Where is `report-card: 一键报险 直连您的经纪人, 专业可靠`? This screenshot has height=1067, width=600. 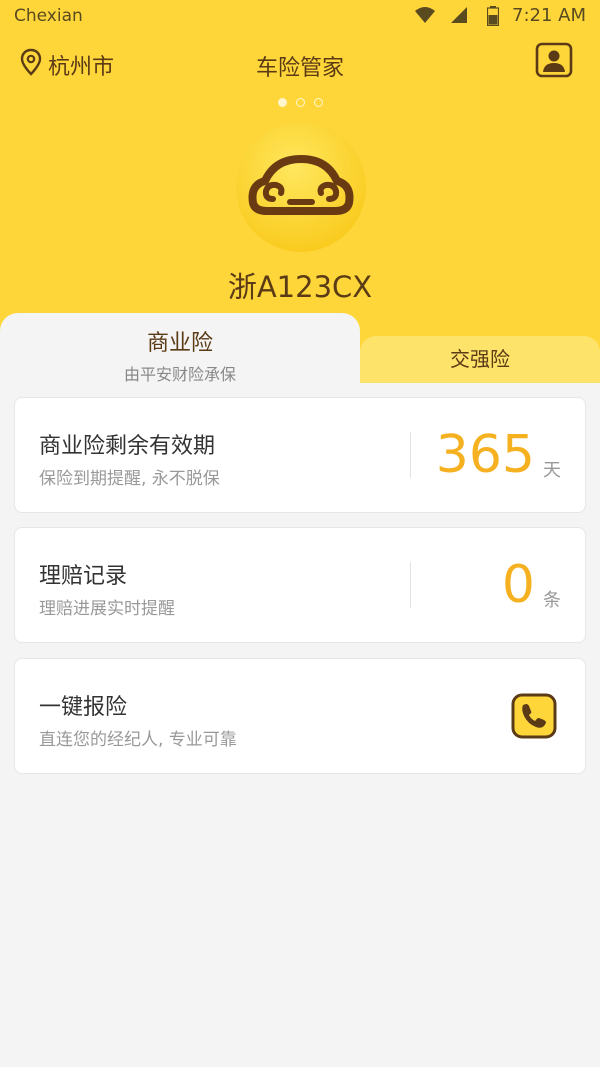 report-card: 一键报险 直连您的经纪人, 专业可靠 is located at coordinates (300, 716).